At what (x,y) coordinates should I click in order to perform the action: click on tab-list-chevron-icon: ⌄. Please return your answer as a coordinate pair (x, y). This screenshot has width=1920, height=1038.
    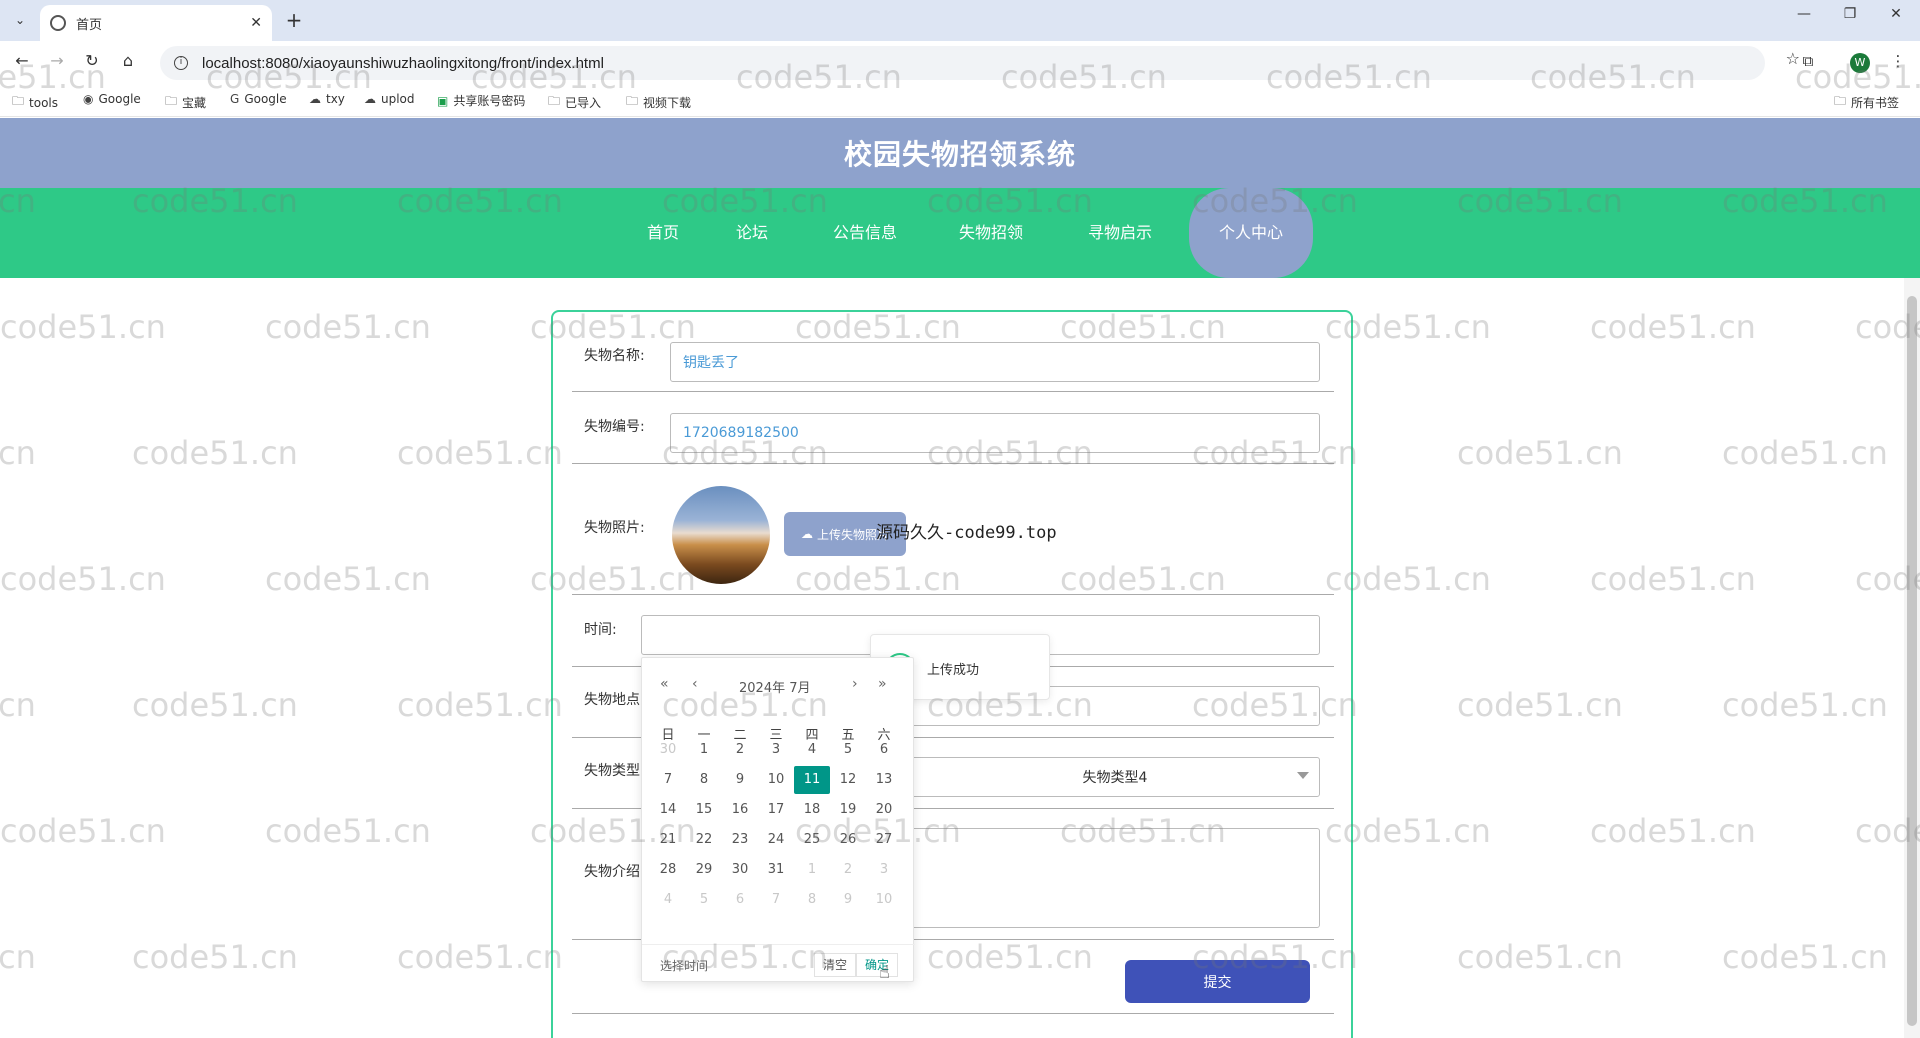
    Looking at the image, I should click on (20, 20).